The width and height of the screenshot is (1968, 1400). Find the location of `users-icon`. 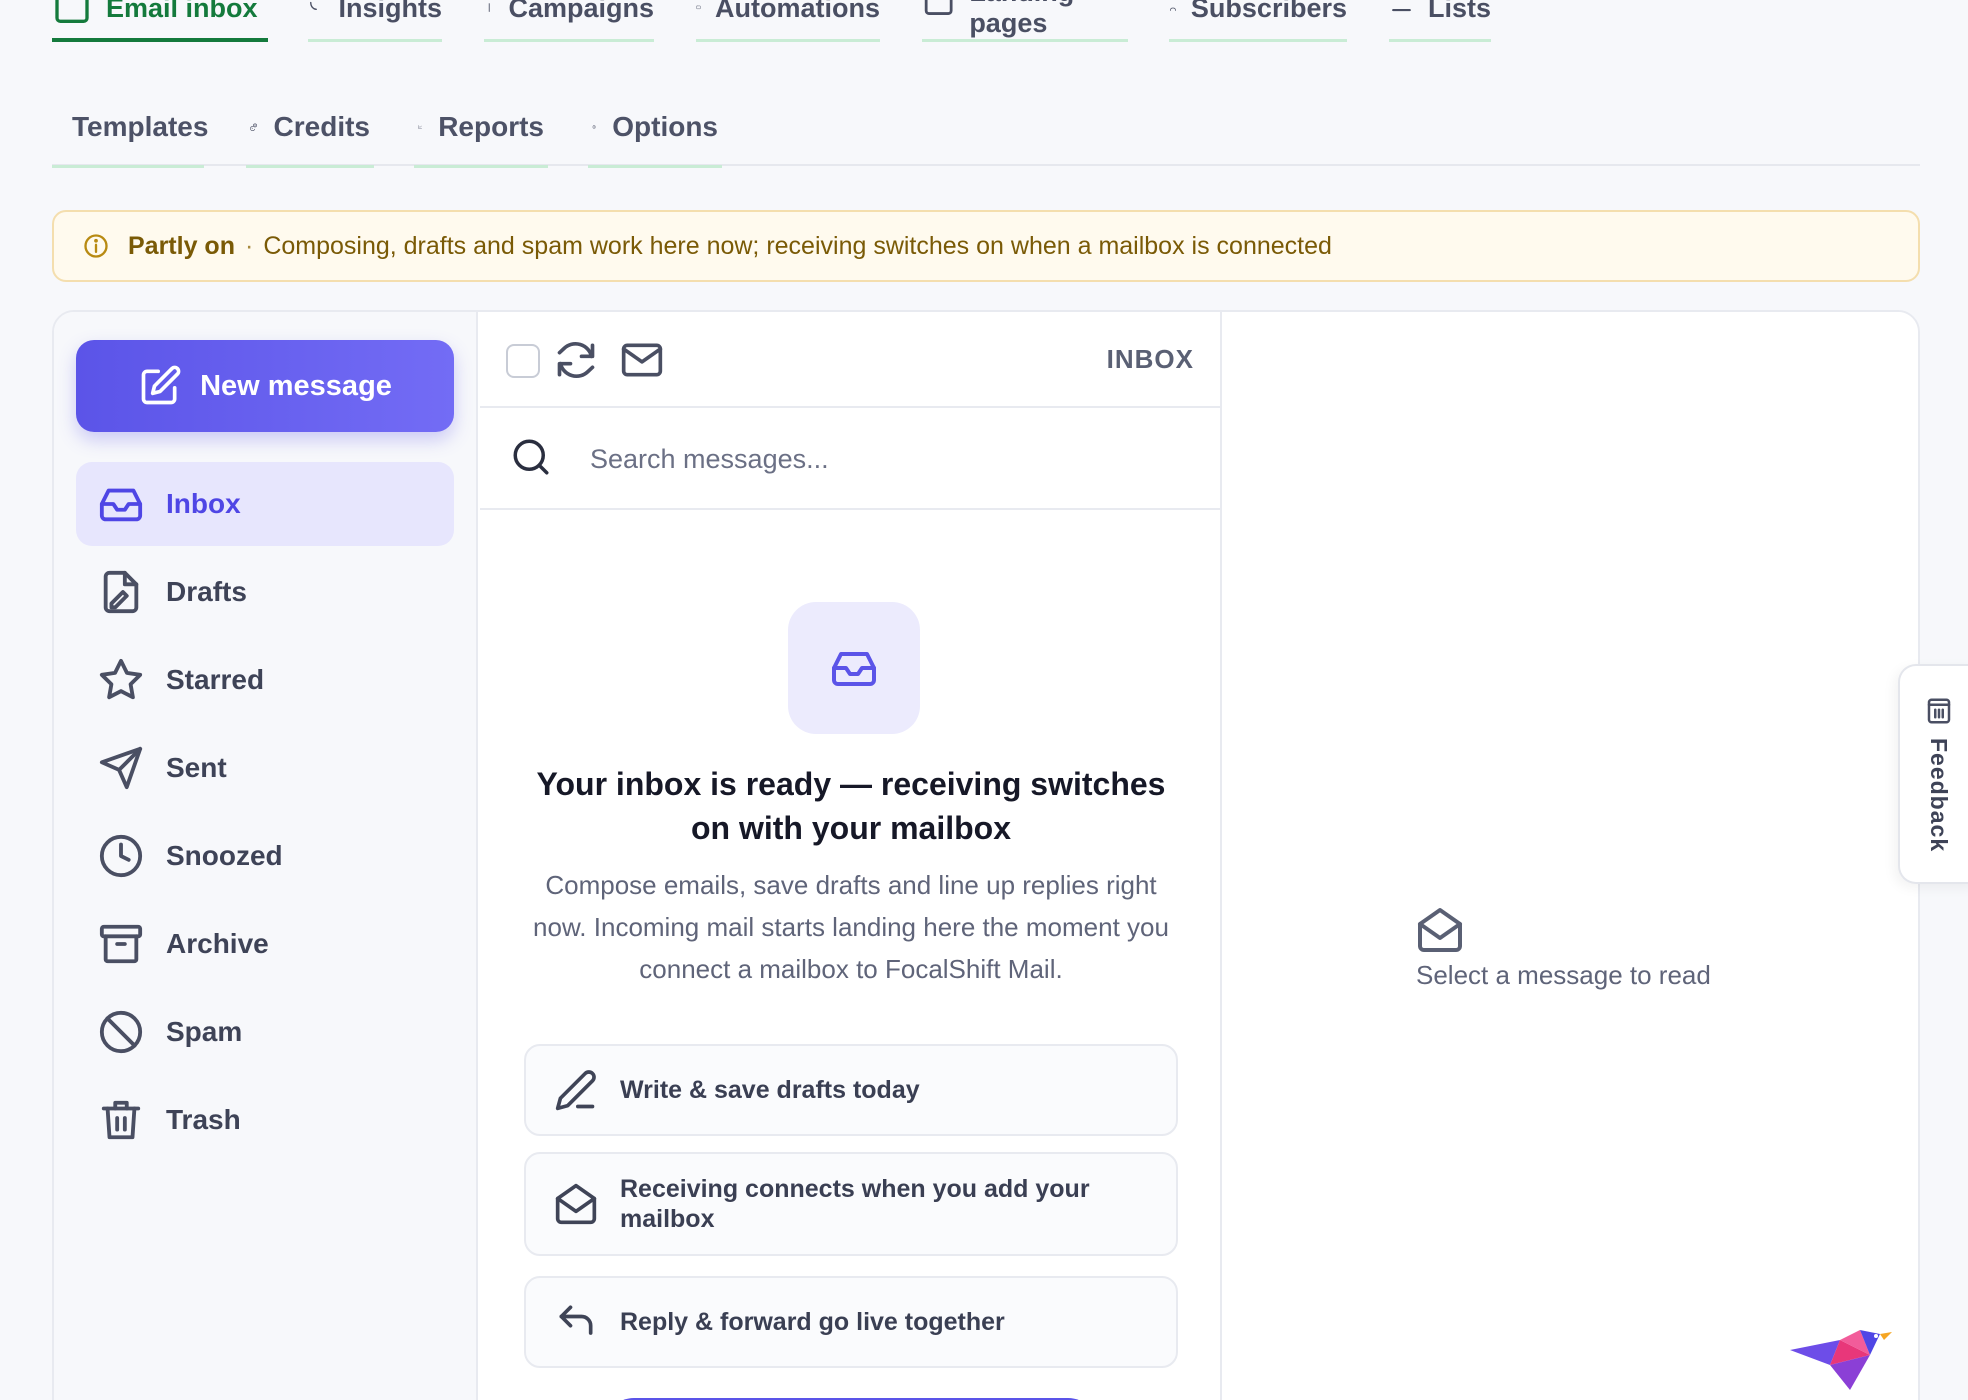

users-icon is located at coordinates (1172, 9).